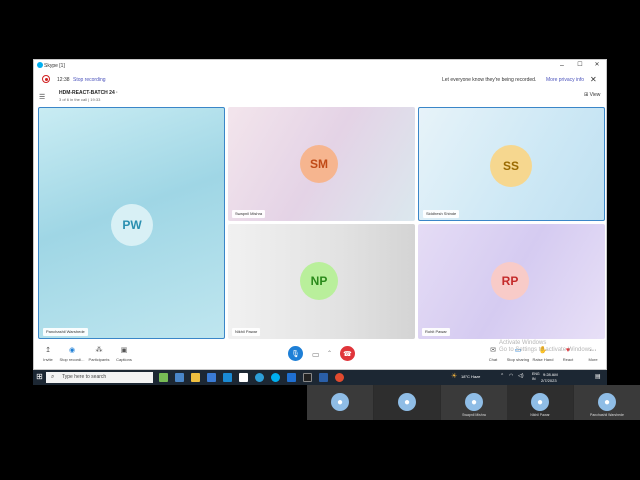 This screenshot has height=480, width=640. I want to click on taskbar-search: ⌕ Type here to search, so click(99, 377).